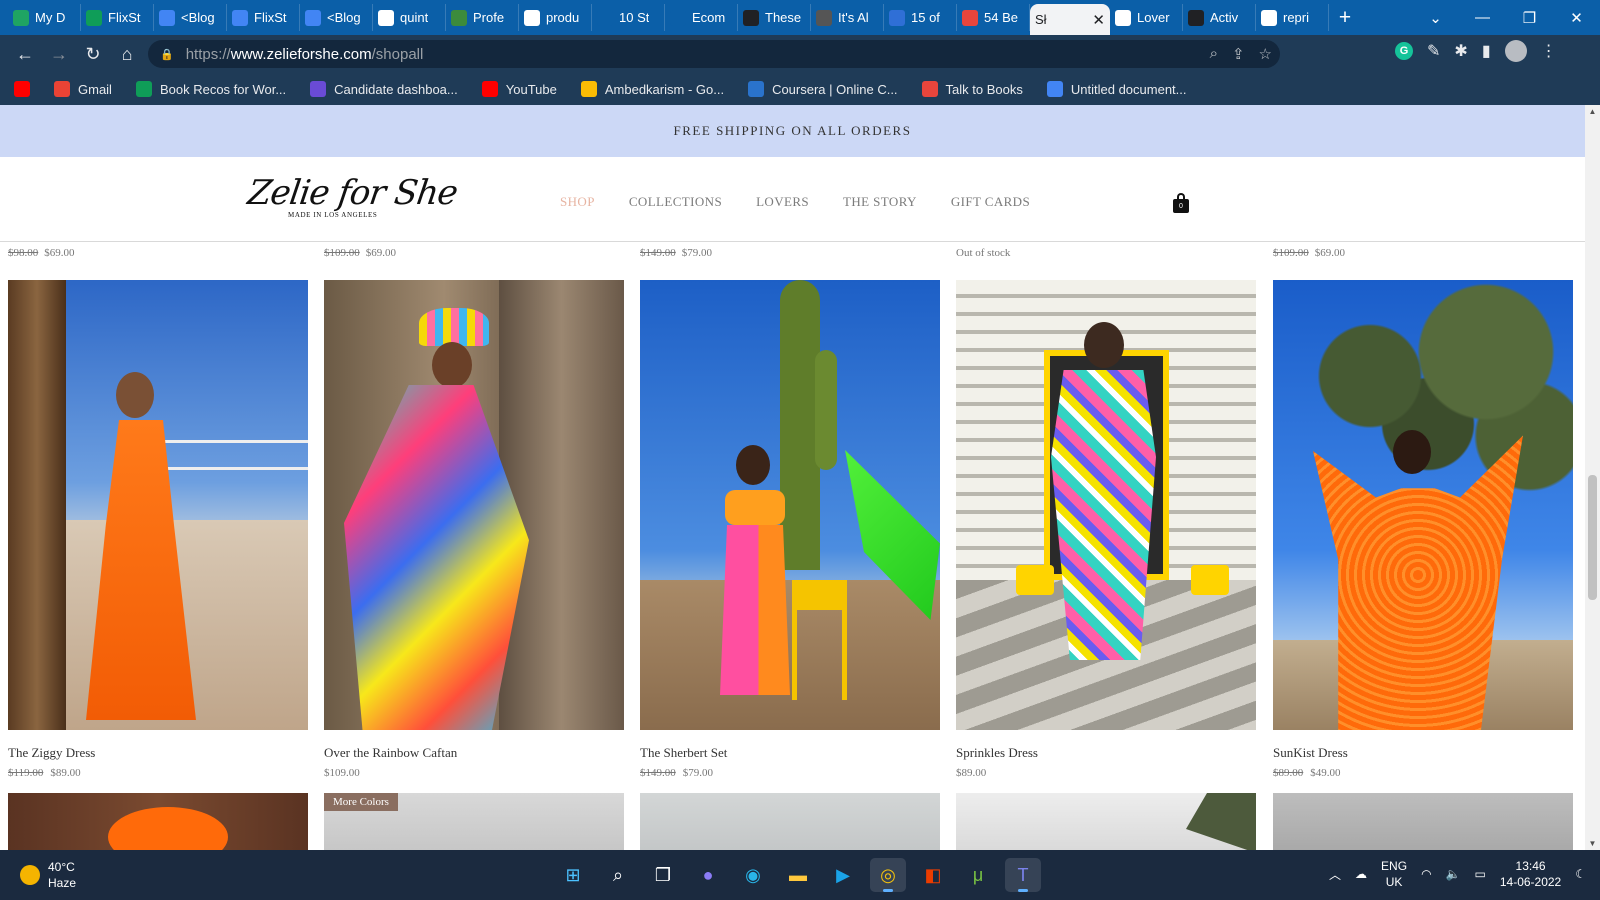 The width and height of the screenshot is (1600, 900). I want to click on back-icon: ←, so click(25, 54).